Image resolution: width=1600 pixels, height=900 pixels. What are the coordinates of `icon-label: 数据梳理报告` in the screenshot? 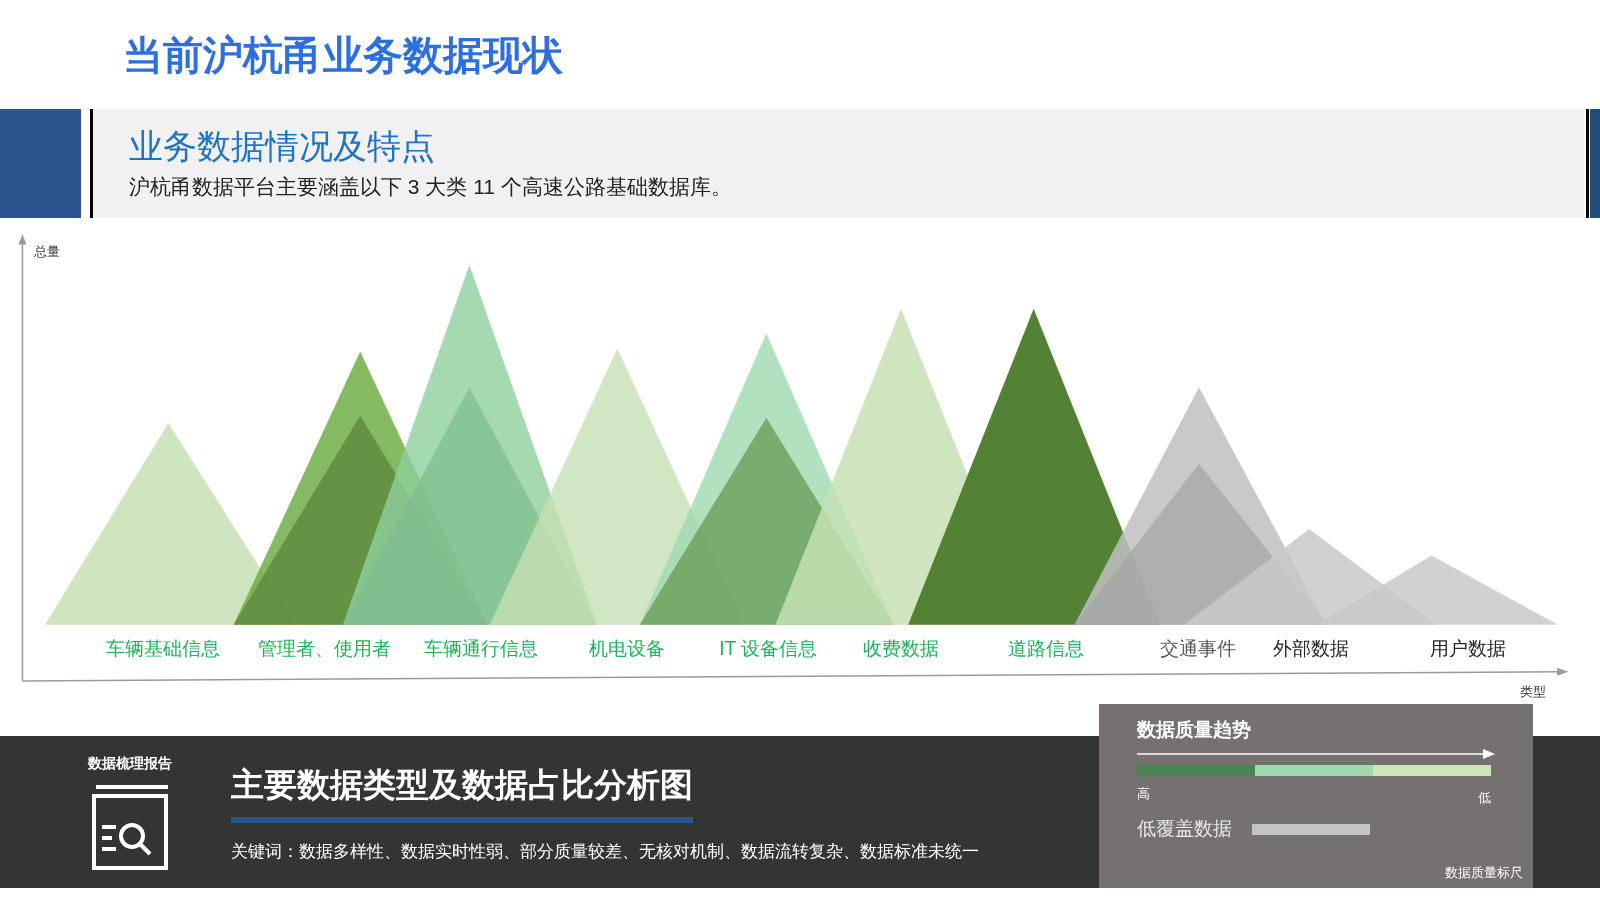 It's located at (130, 763).